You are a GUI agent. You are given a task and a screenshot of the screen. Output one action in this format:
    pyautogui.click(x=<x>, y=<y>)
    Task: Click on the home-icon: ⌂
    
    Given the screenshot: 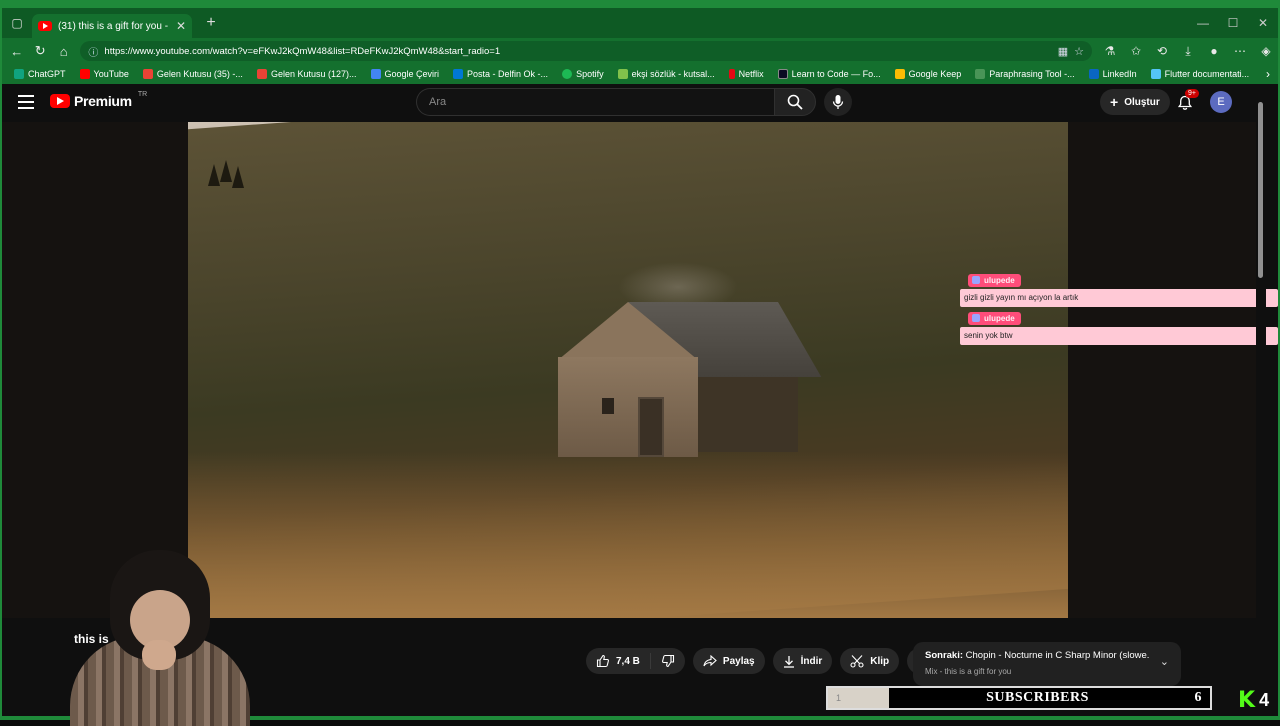 What is the action you would take?
    pyautogui.click(x=63, y=51)
    